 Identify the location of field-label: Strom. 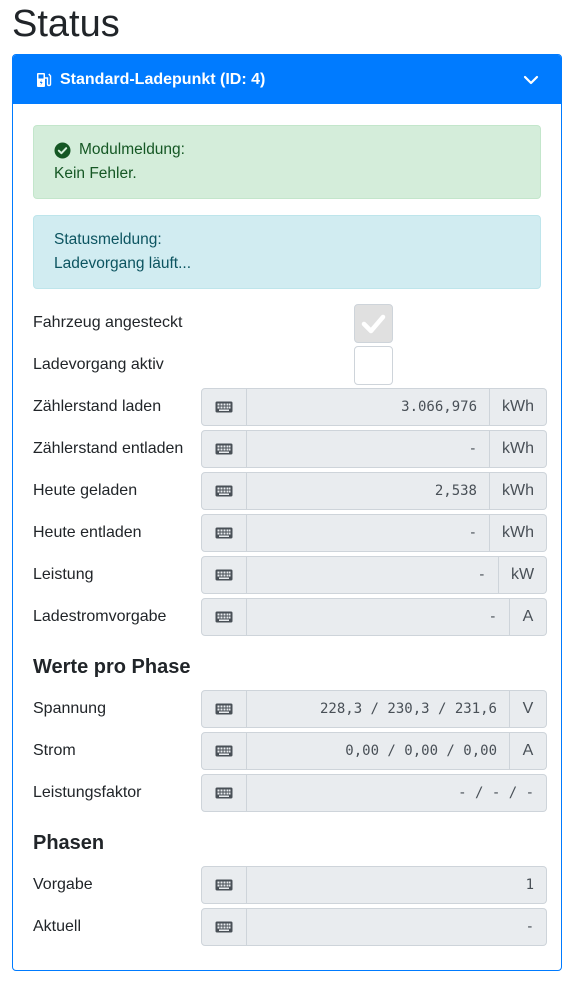
(54, 750).